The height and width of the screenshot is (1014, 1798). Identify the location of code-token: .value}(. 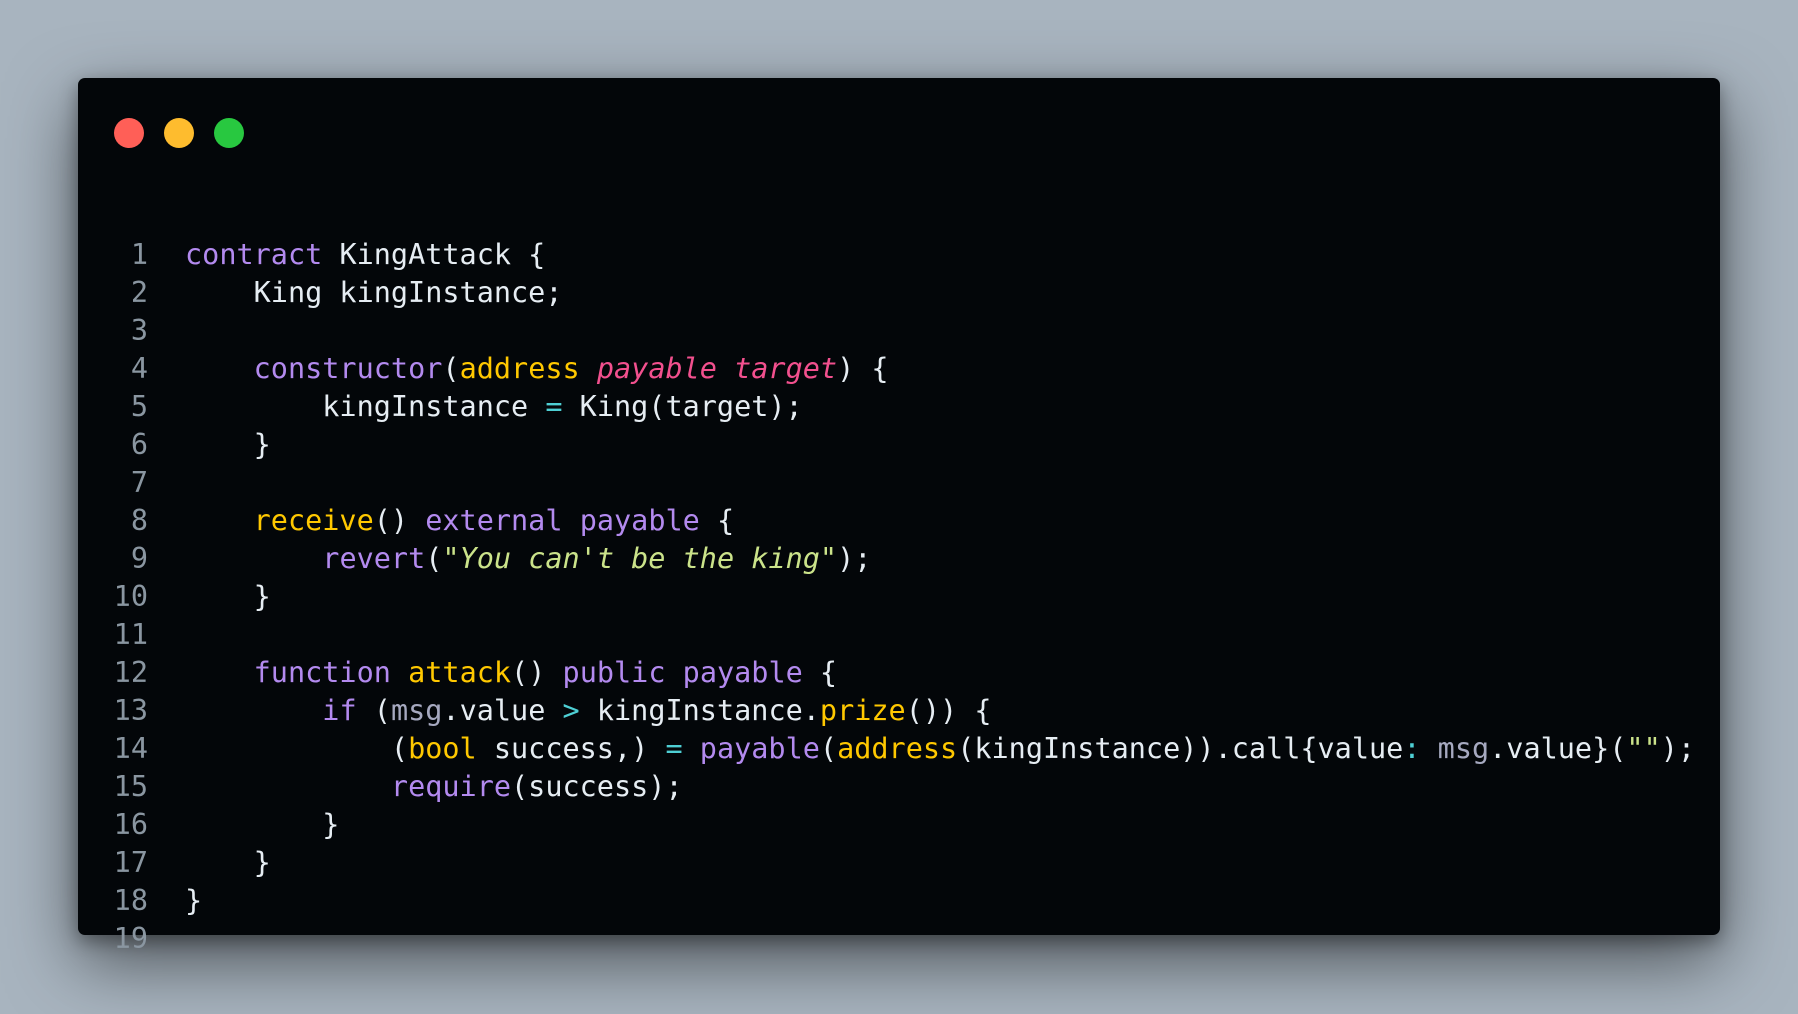
(1558, 748).